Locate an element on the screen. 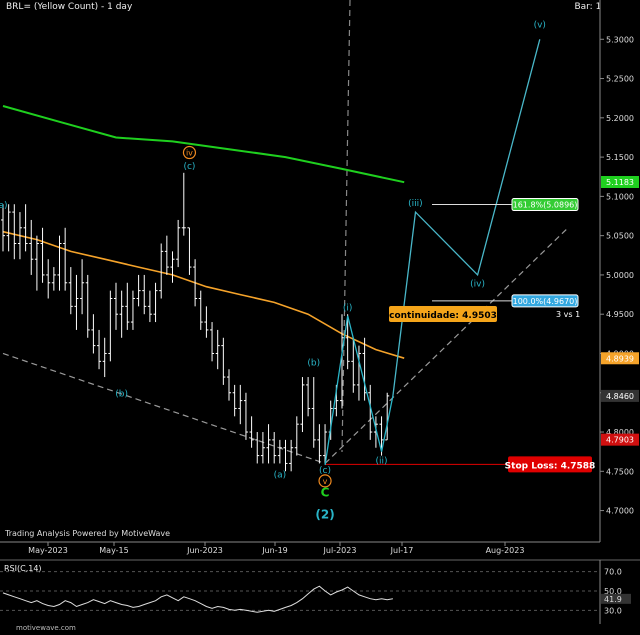  rsi-label: RSI(C,14) is located at coordinates (23, 568).